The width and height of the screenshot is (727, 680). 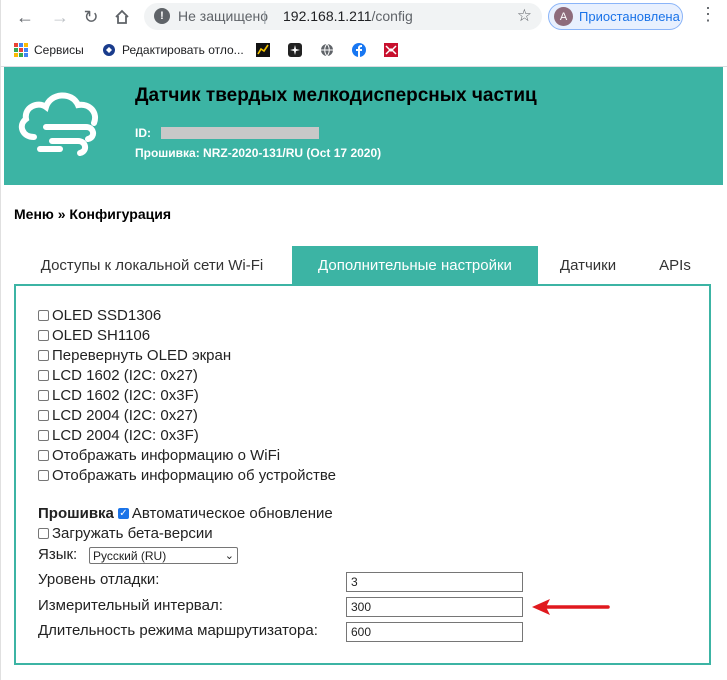 I want to click on firmware-version: Прошивка: NRZ-2020-131/RU (Oct 17 2020), so click(x=258, y=153).